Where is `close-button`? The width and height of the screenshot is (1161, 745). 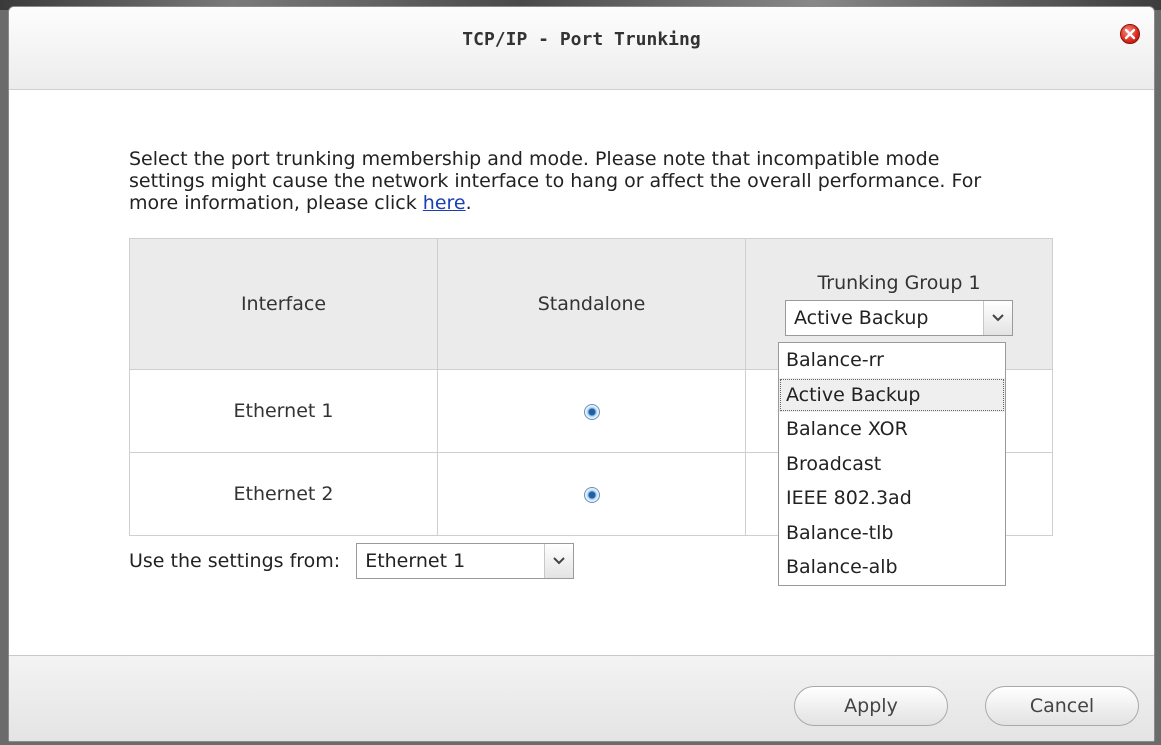 close-button is located at coordinates (1130, 34).